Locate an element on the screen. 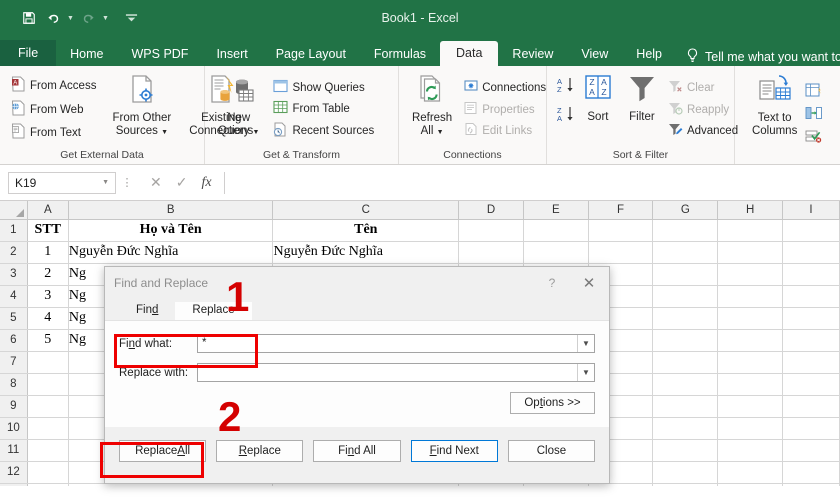 The height and width of the screenshot is (500, 840). cell-c1: Tên is located at coordinates (366, 230).